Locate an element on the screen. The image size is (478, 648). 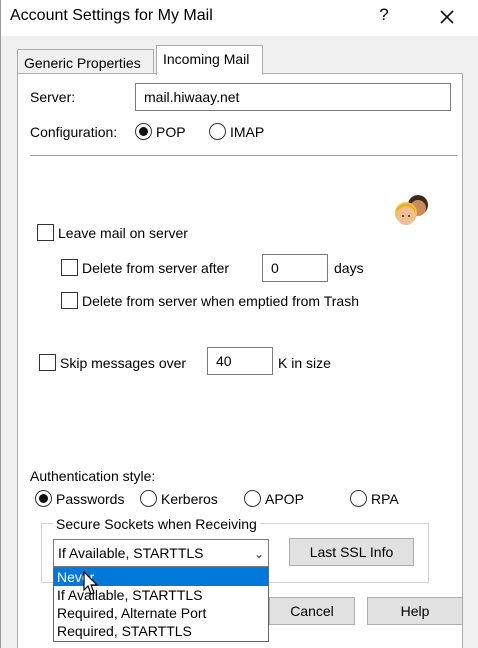
passwords-label: Passwords is located at coordinates (90, 499).